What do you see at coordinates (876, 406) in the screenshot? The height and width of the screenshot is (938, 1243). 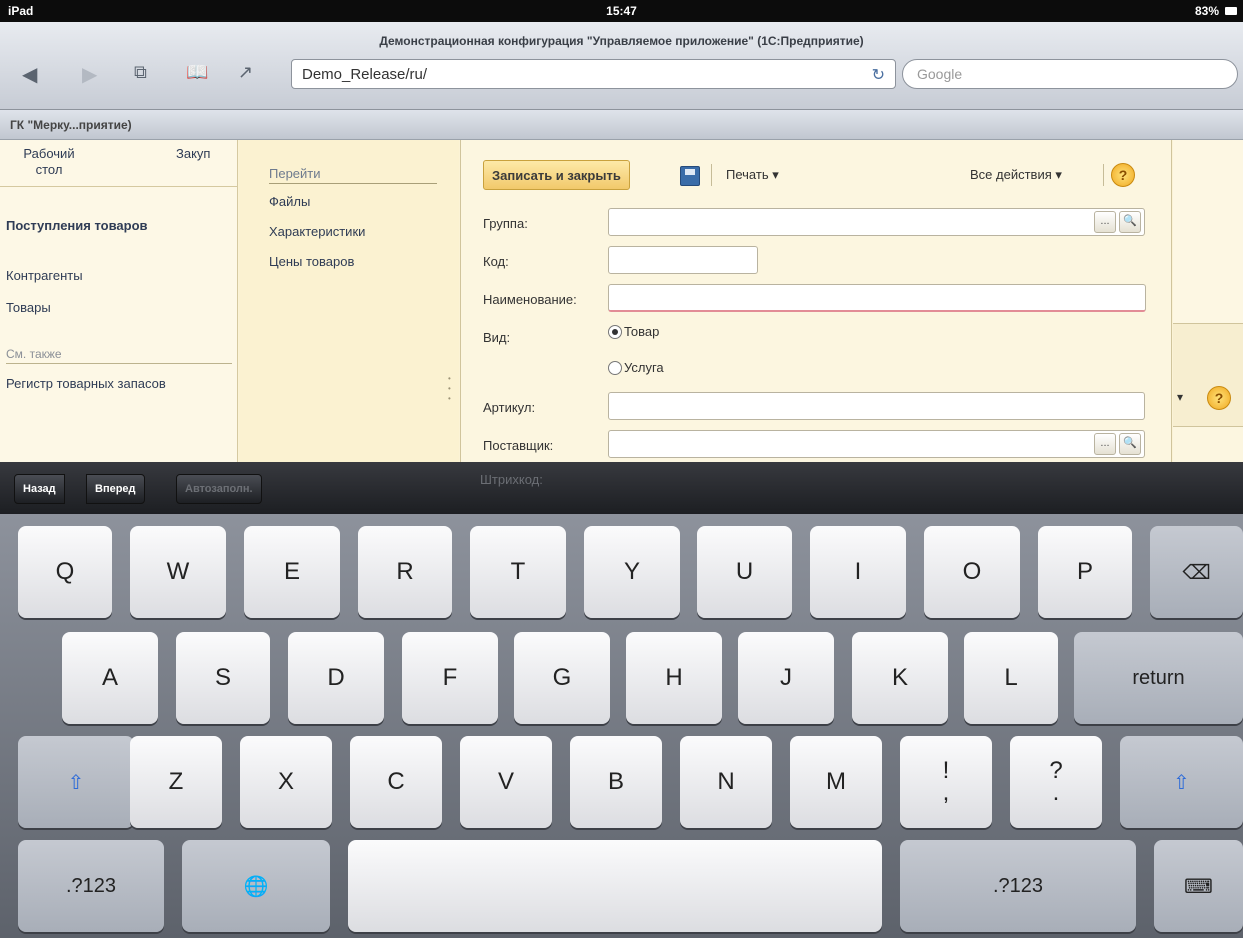 I see `article-field` at bounding box center [876, 406].